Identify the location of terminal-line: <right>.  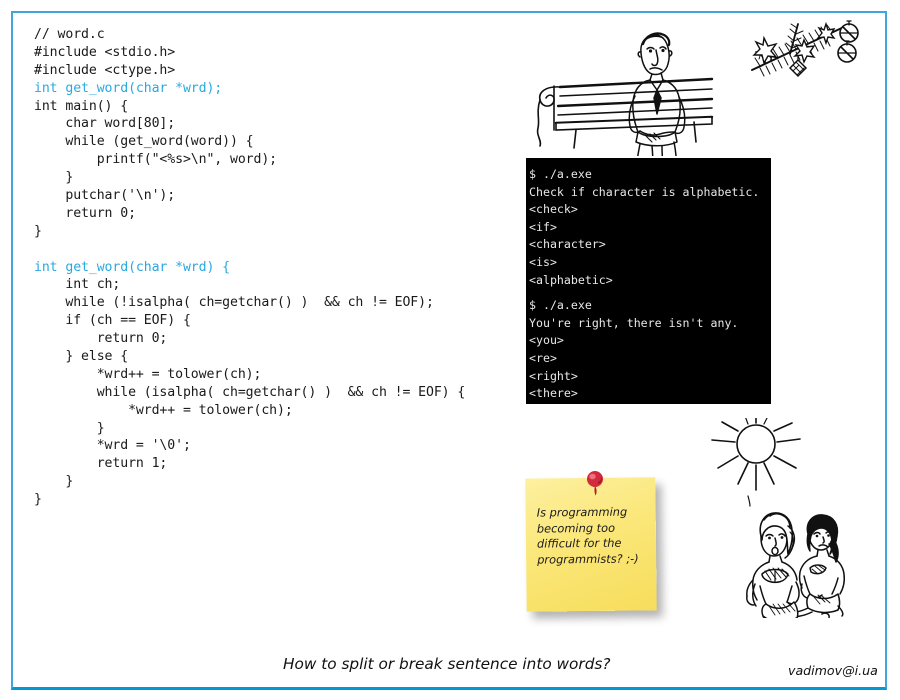
(553, 375).